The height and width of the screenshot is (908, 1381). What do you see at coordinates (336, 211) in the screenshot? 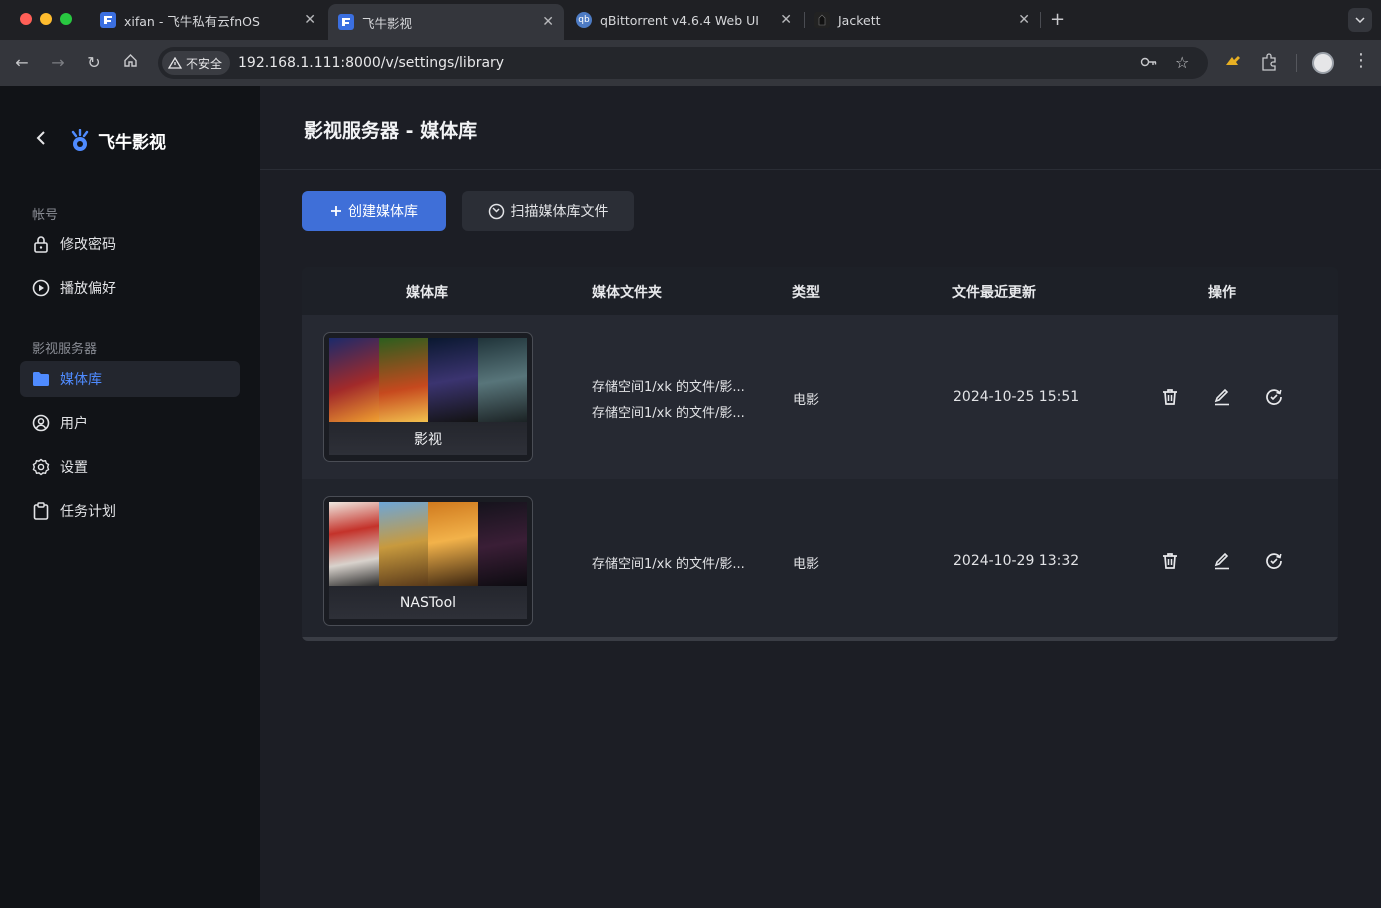
I see `plus-icon` at bounding box center [336, 211].